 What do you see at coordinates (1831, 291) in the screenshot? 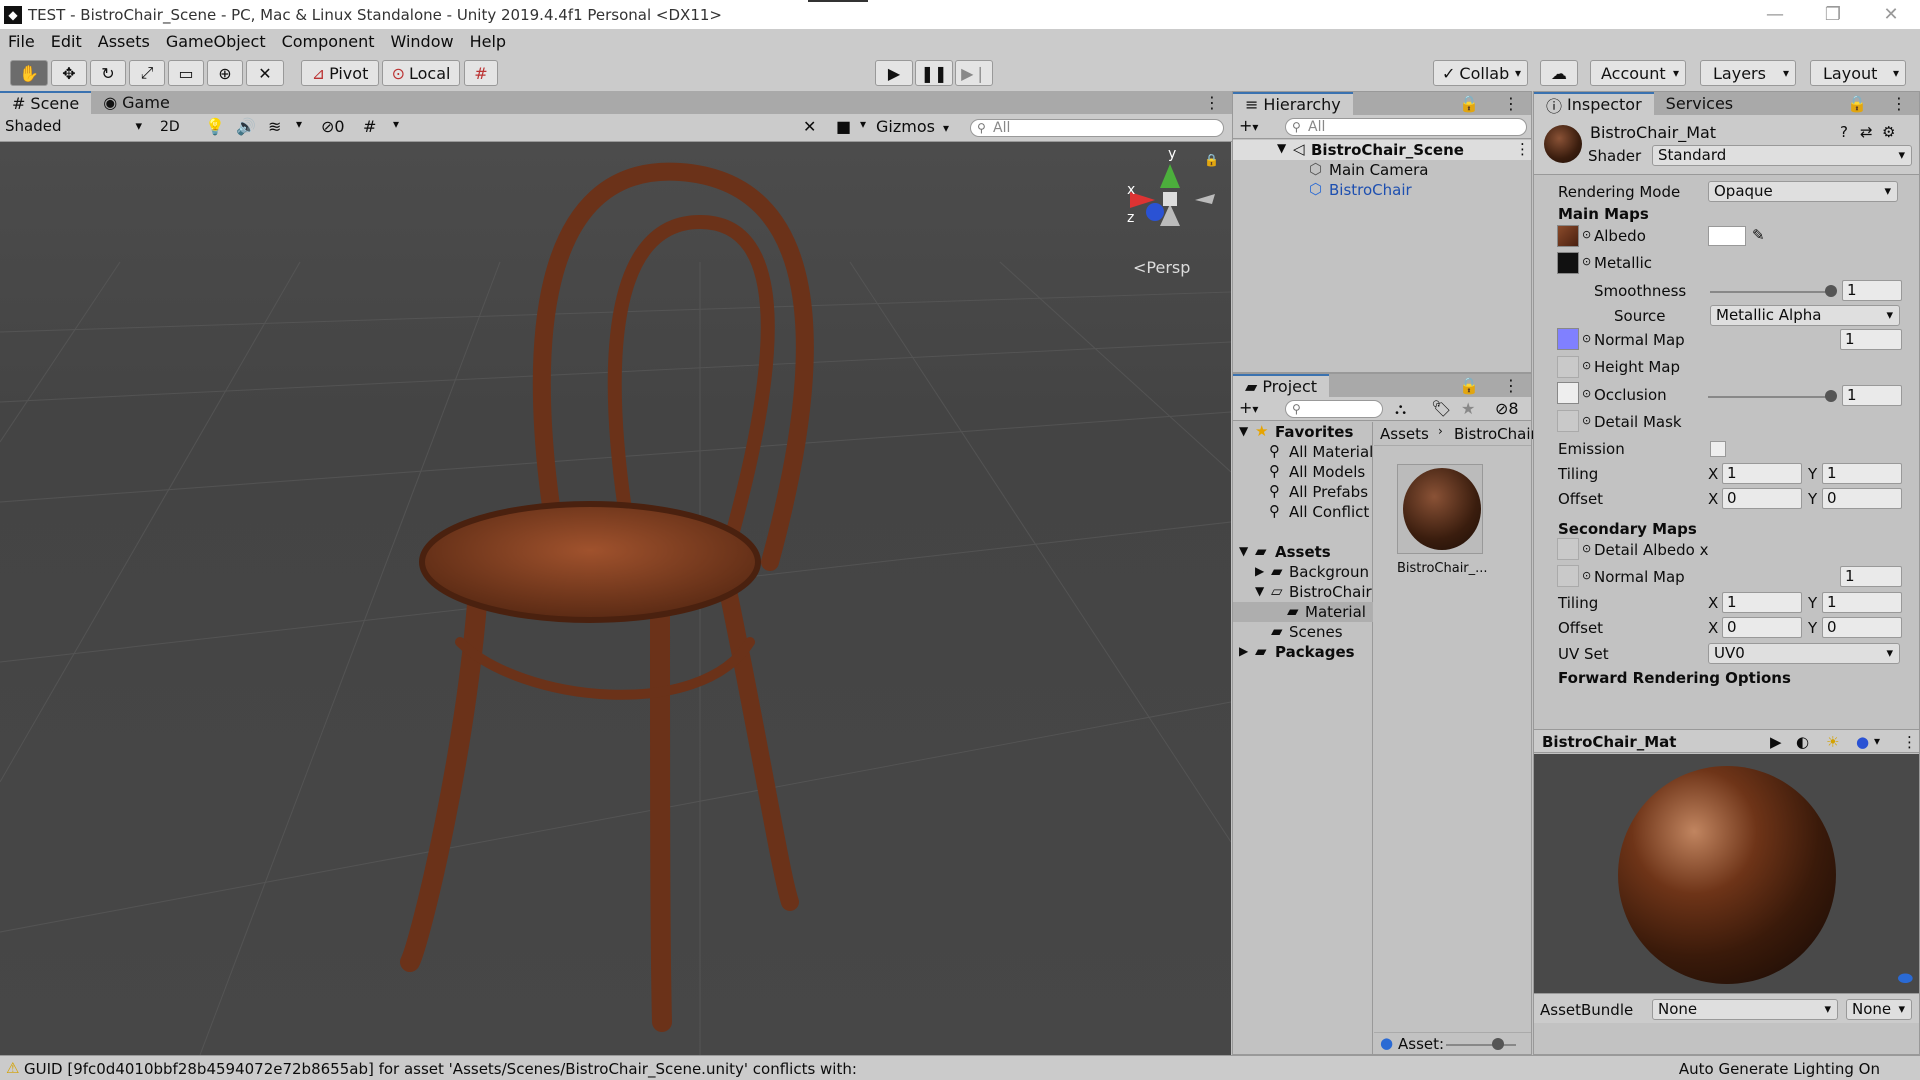
I see `smoothness-slider-knob` at bounding box center [1831, 291].